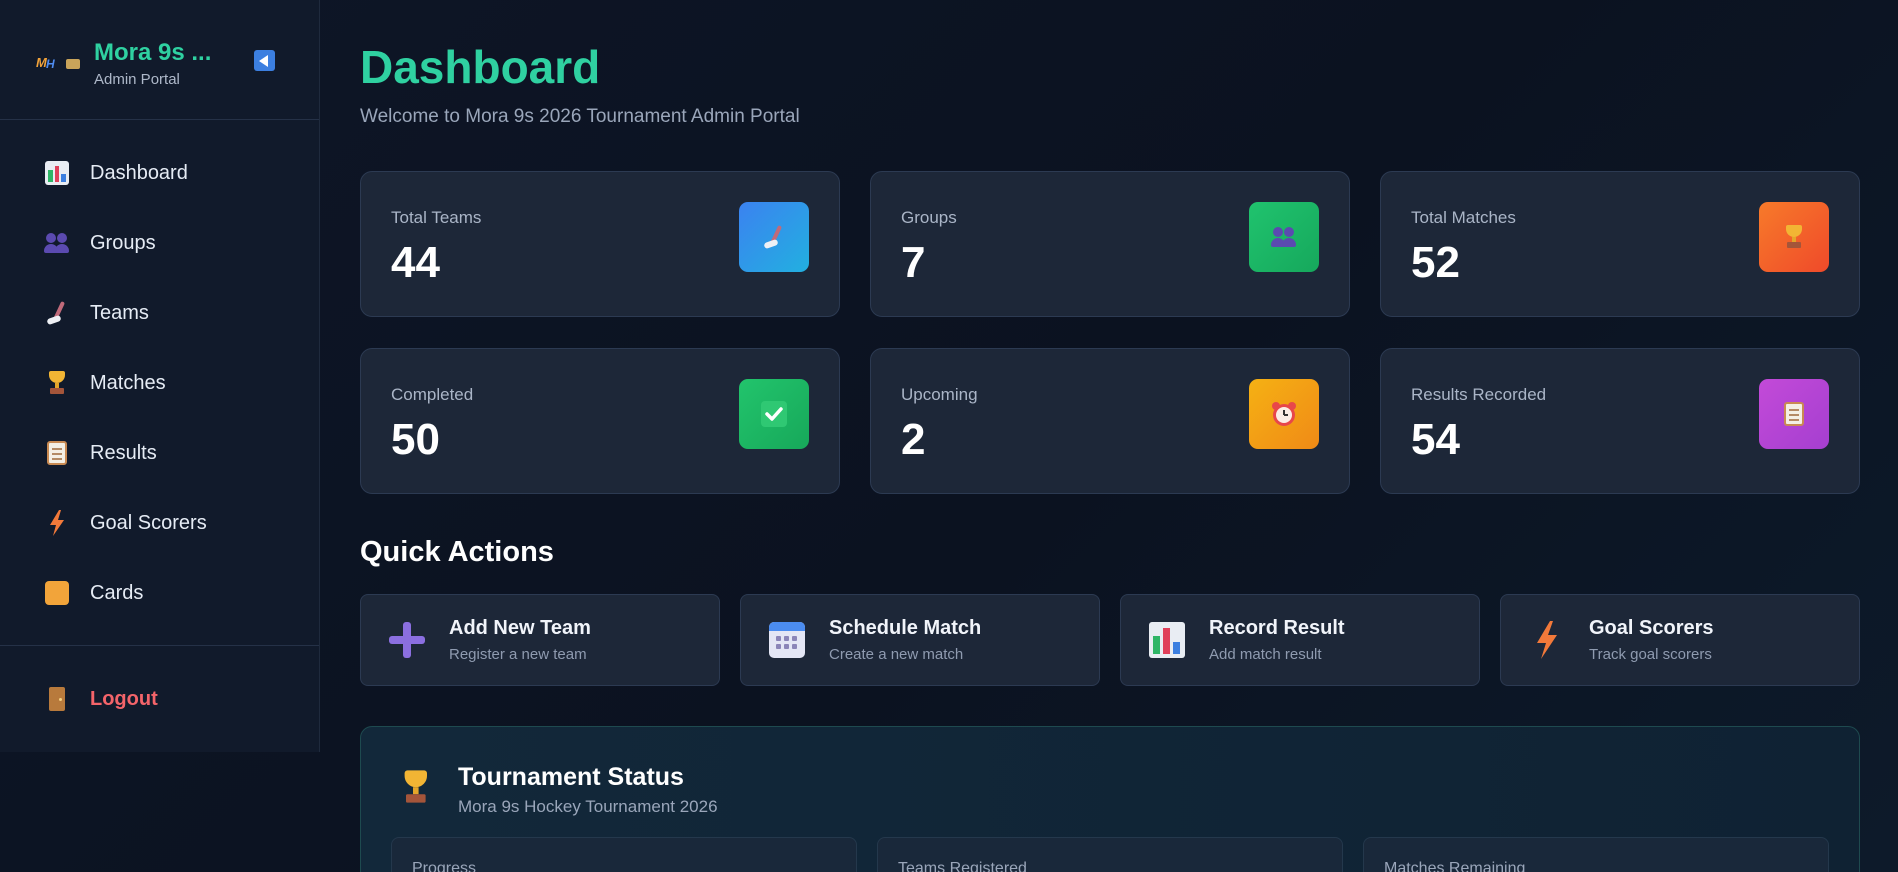  What do you see at coordinates (1455, 866) in the screenshot?
I see `matches-remaining-label: Matches Remaining` at bounding box center [1455, 866].